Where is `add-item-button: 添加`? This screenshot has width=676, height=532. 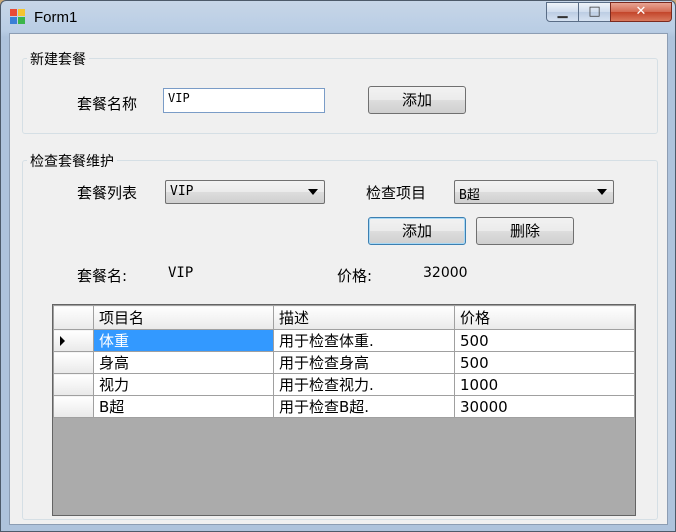
add-item-button: 添加 is located at coordinates (417, 231).